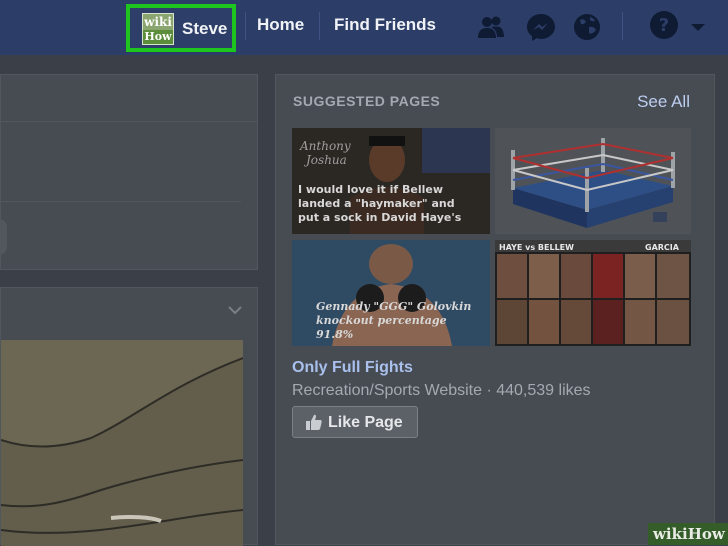  I want to click on globe-icon, so click(587, 27).